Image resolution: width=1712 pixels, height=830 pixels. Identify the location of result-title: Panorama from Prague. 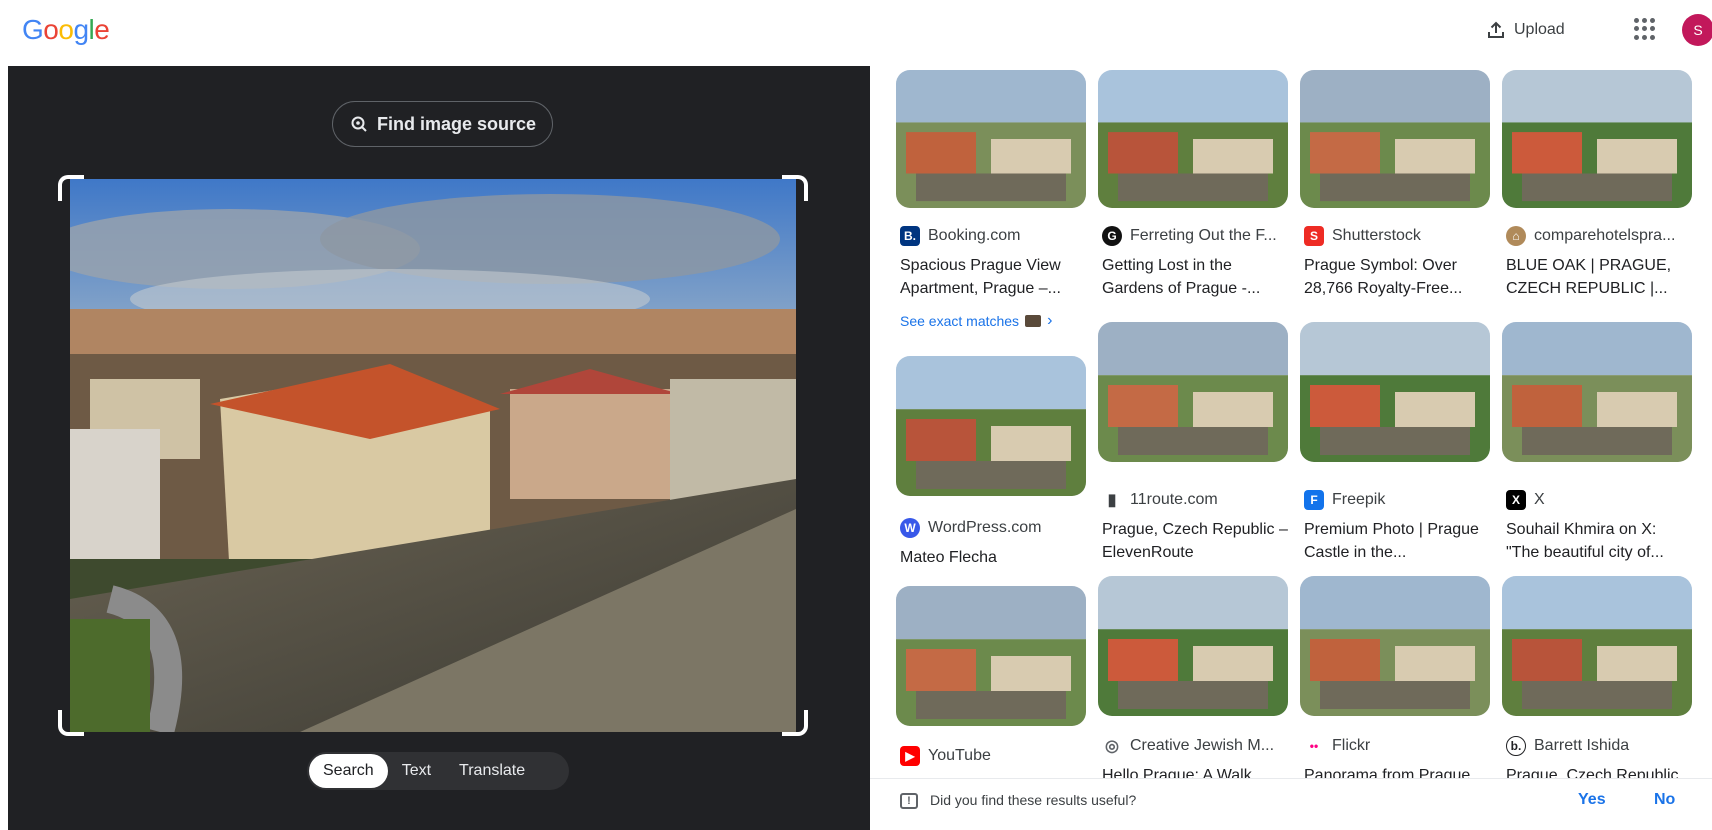
(1397, 771).